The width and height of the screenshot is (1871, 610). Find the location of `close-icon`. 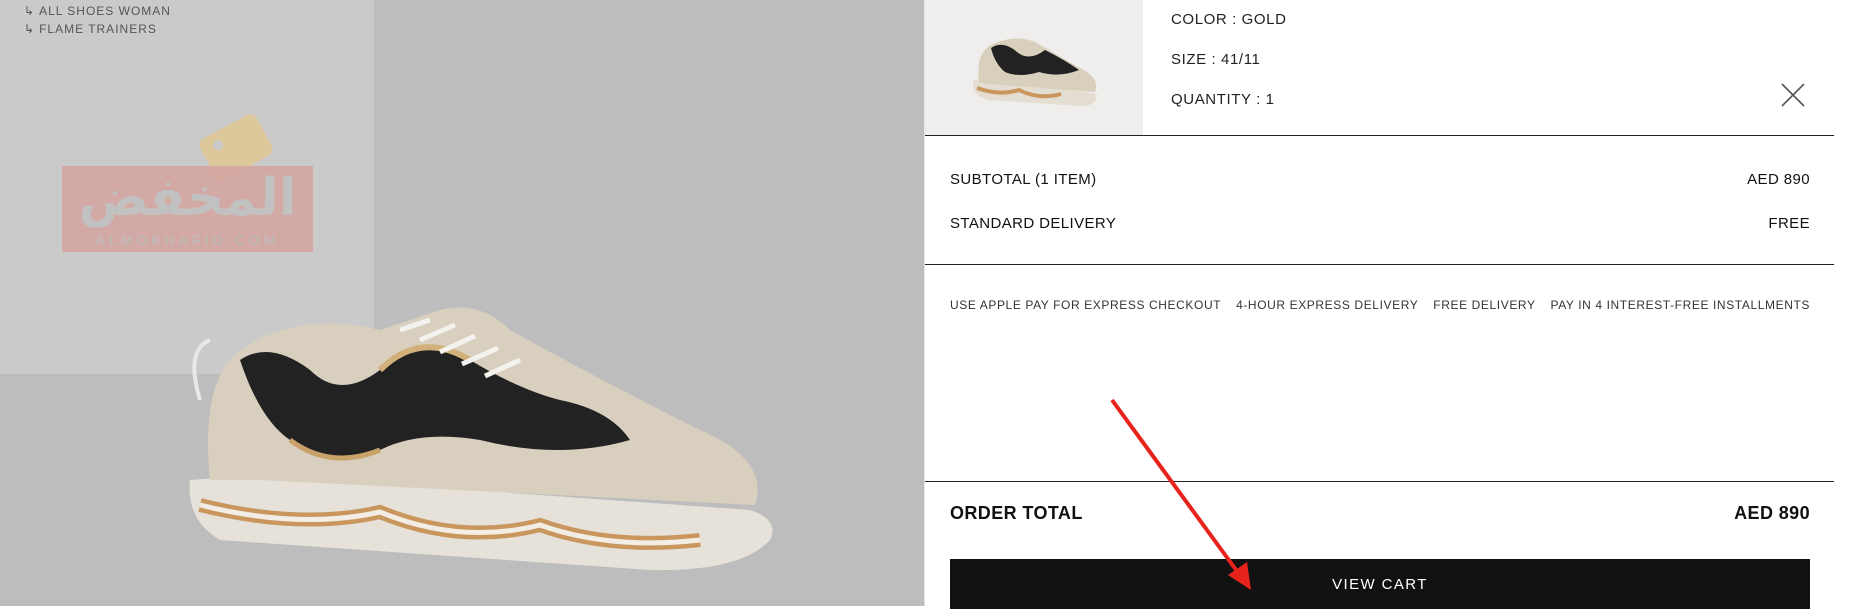

close-icon is located at coordinates (1793, 95).